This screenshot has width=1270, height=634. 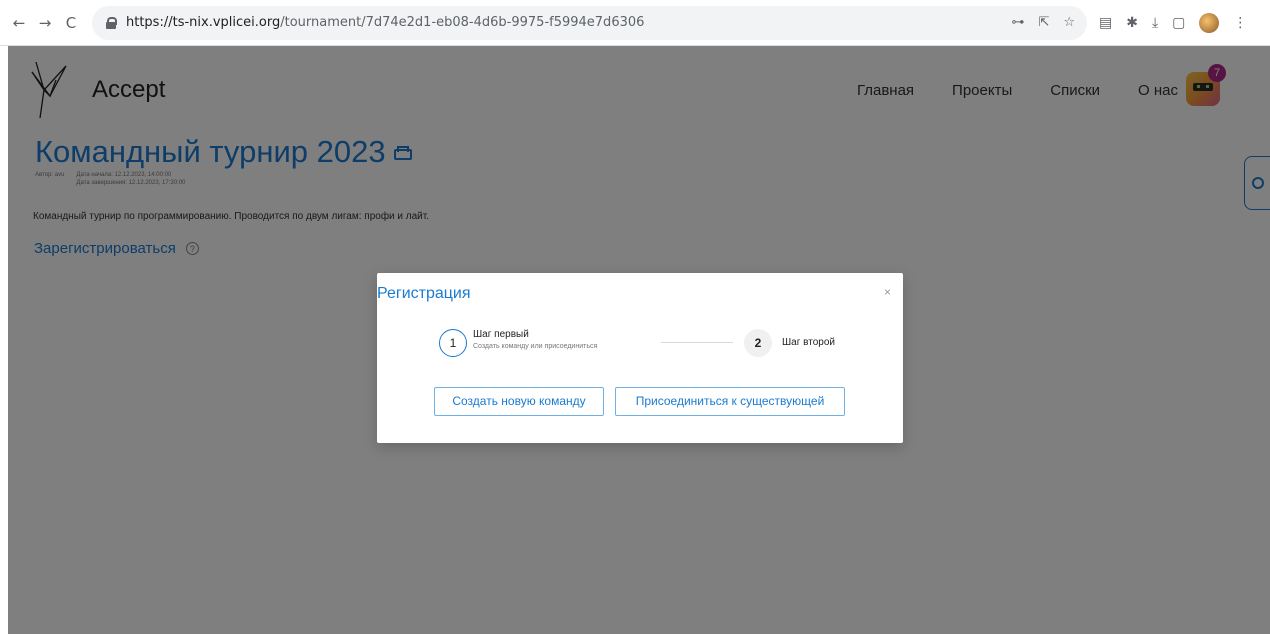 What do you see at coordinates (111, 22) in the screenshot?
I see `lock-icon` at bounding box center [111, 22].